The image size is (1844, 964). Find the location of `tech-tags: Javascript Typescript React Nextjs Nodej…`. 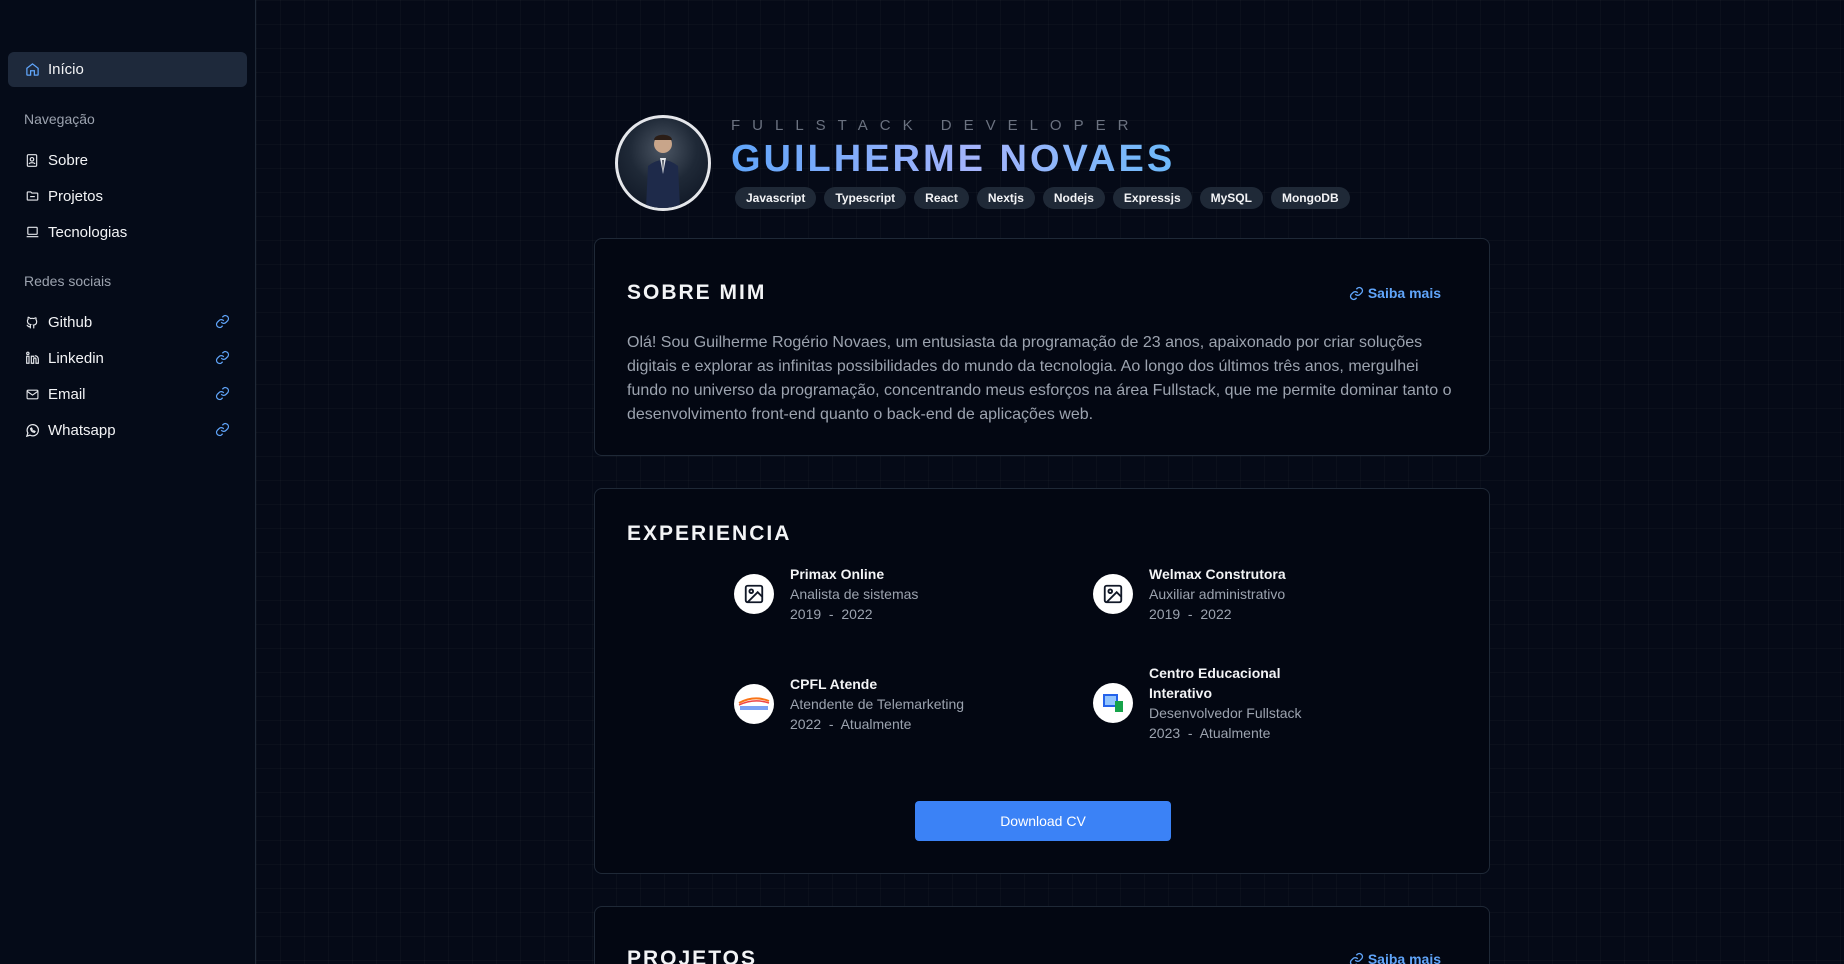

tech-tags: Javascript Typescript React Nextjs Nodej… is located at coordinates (1042, 198).